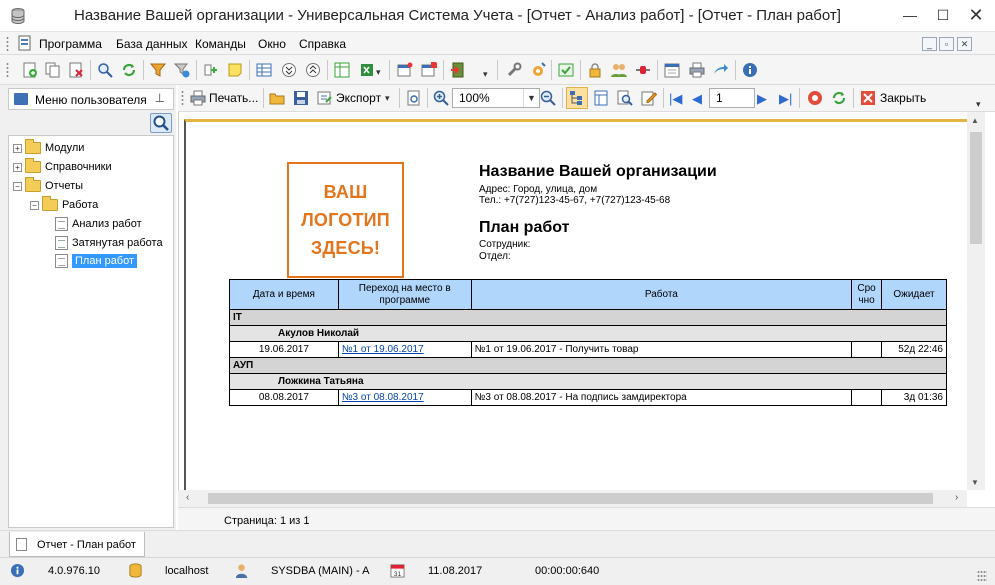 Image resolution: width=995 pixels, height=585 pixels. I want to click on new-record-icon, so click(30, 70).